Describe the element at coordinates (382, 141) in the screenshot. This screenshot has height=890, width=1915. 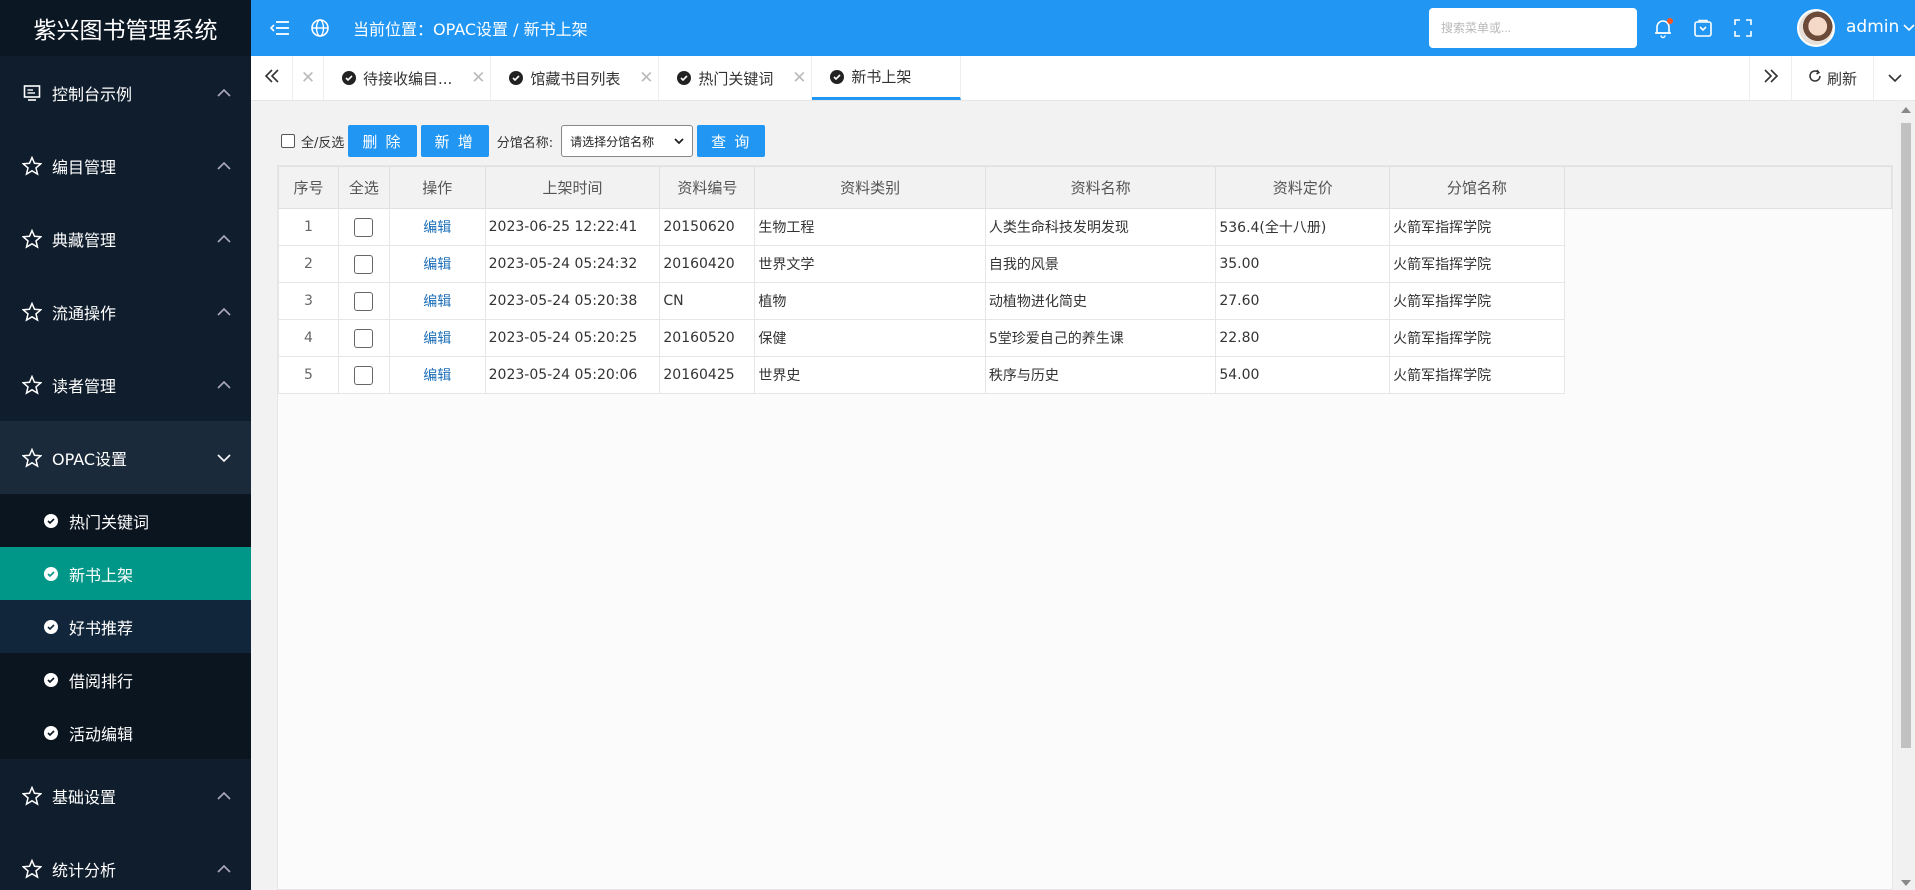
I see `delete-button: 删 除` at that location.